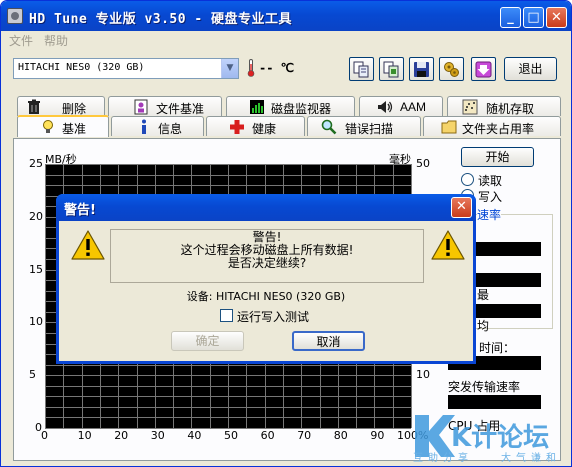 Image resolution: width=572 pixels, height=467 pixels. Describe the element at coordinates (510, 17) in the screenshot. I see `minimize-button: _` at that location.